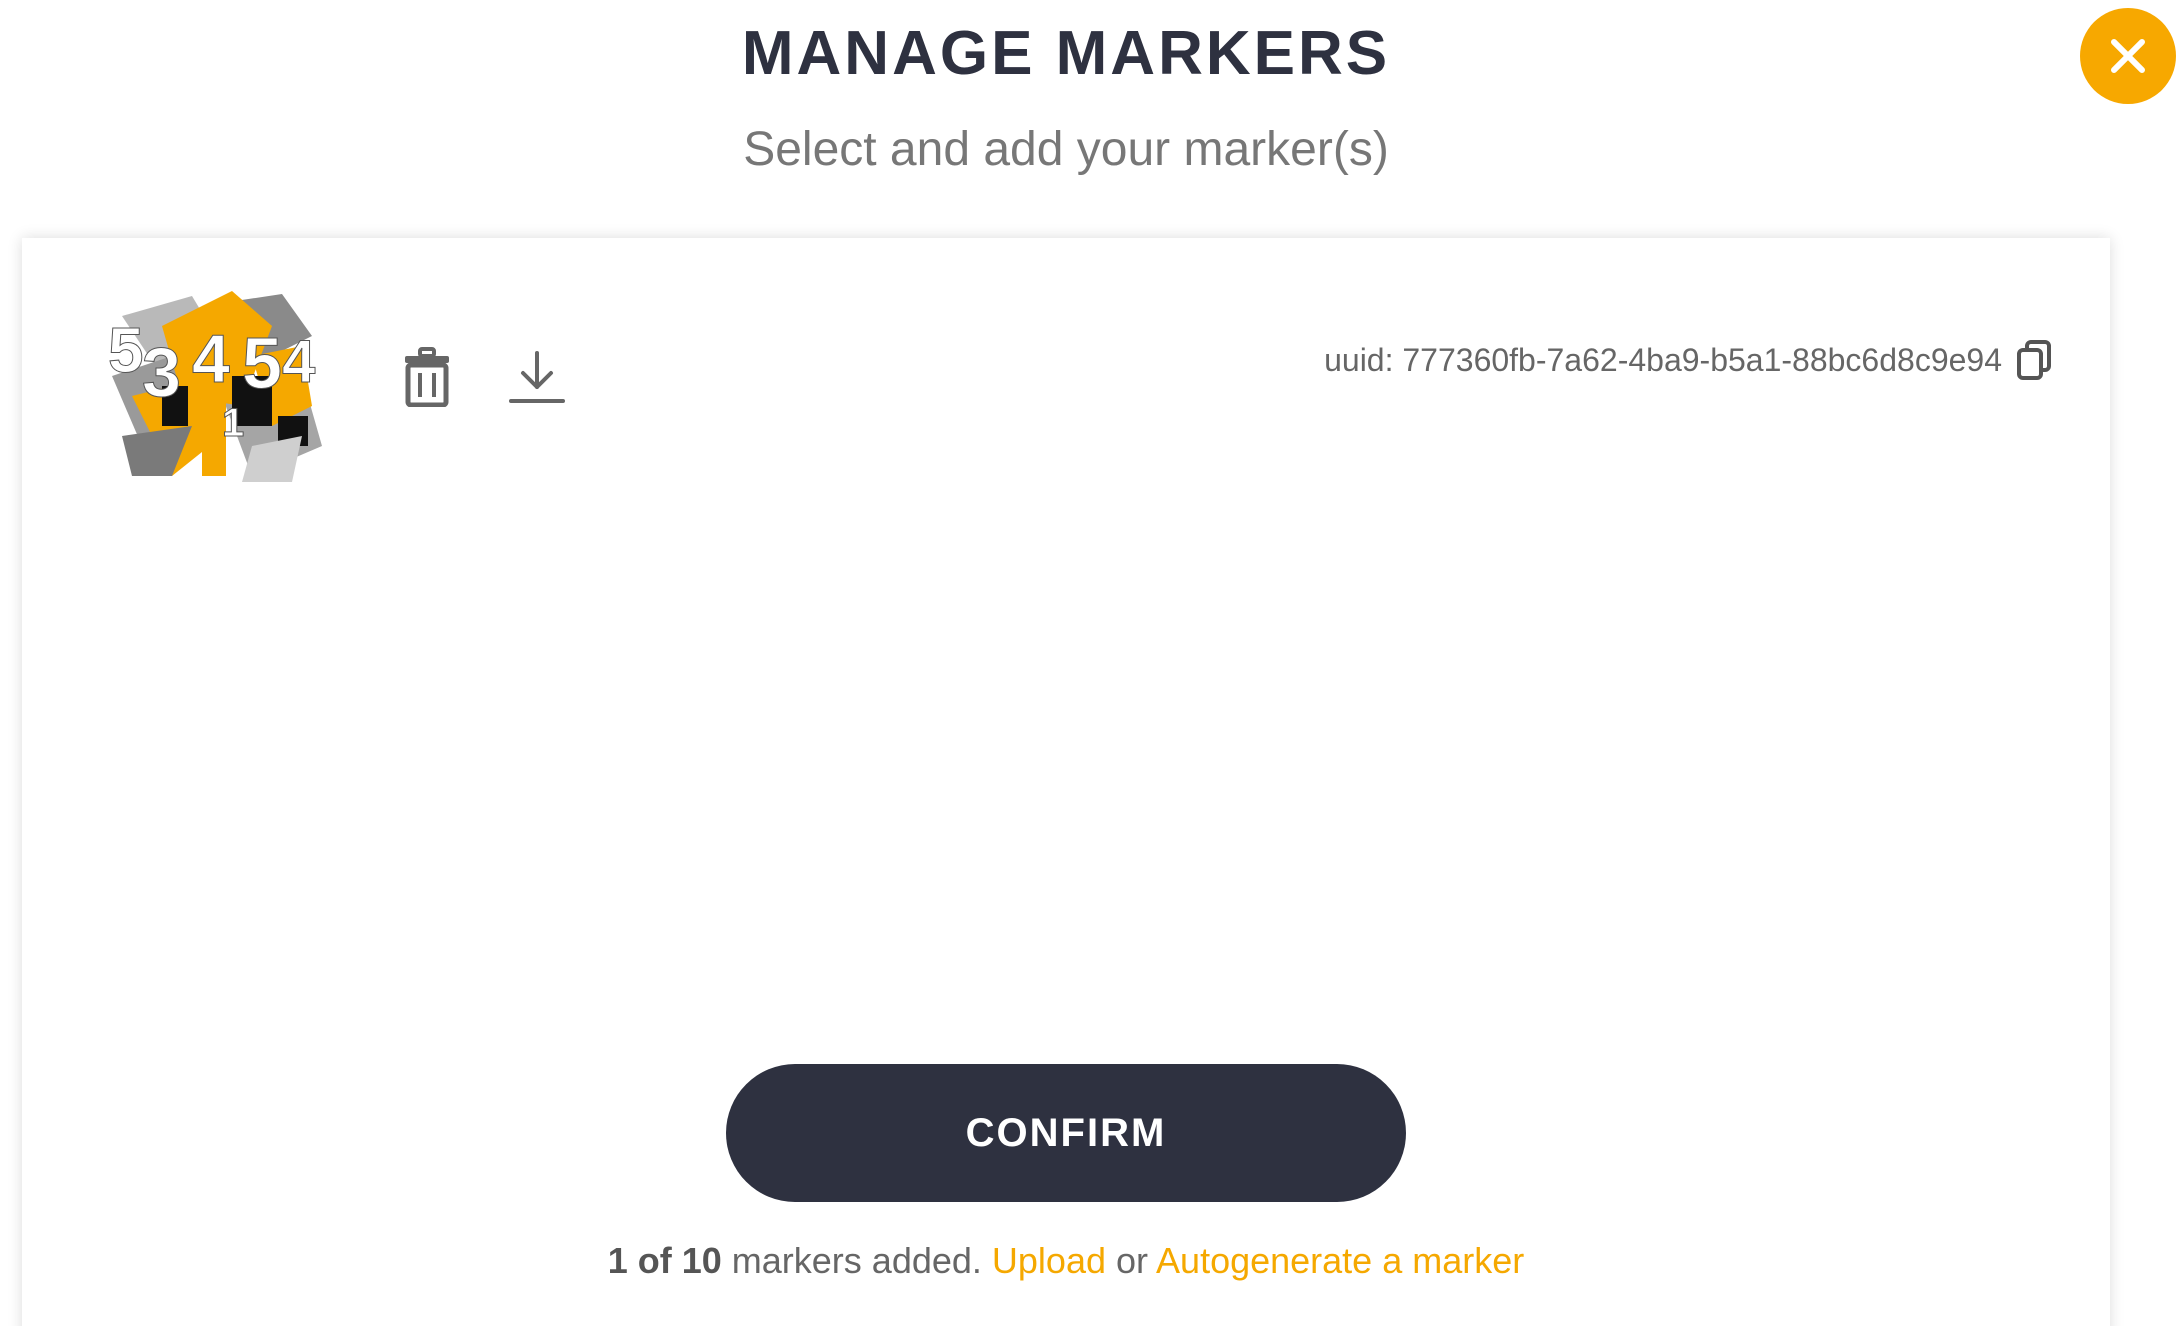 Image resolution: width=2180 pixels, height=1326 pixels. I want to click on marker-pattern-image: 5 3 4 5 4 1, so click(214, 384).